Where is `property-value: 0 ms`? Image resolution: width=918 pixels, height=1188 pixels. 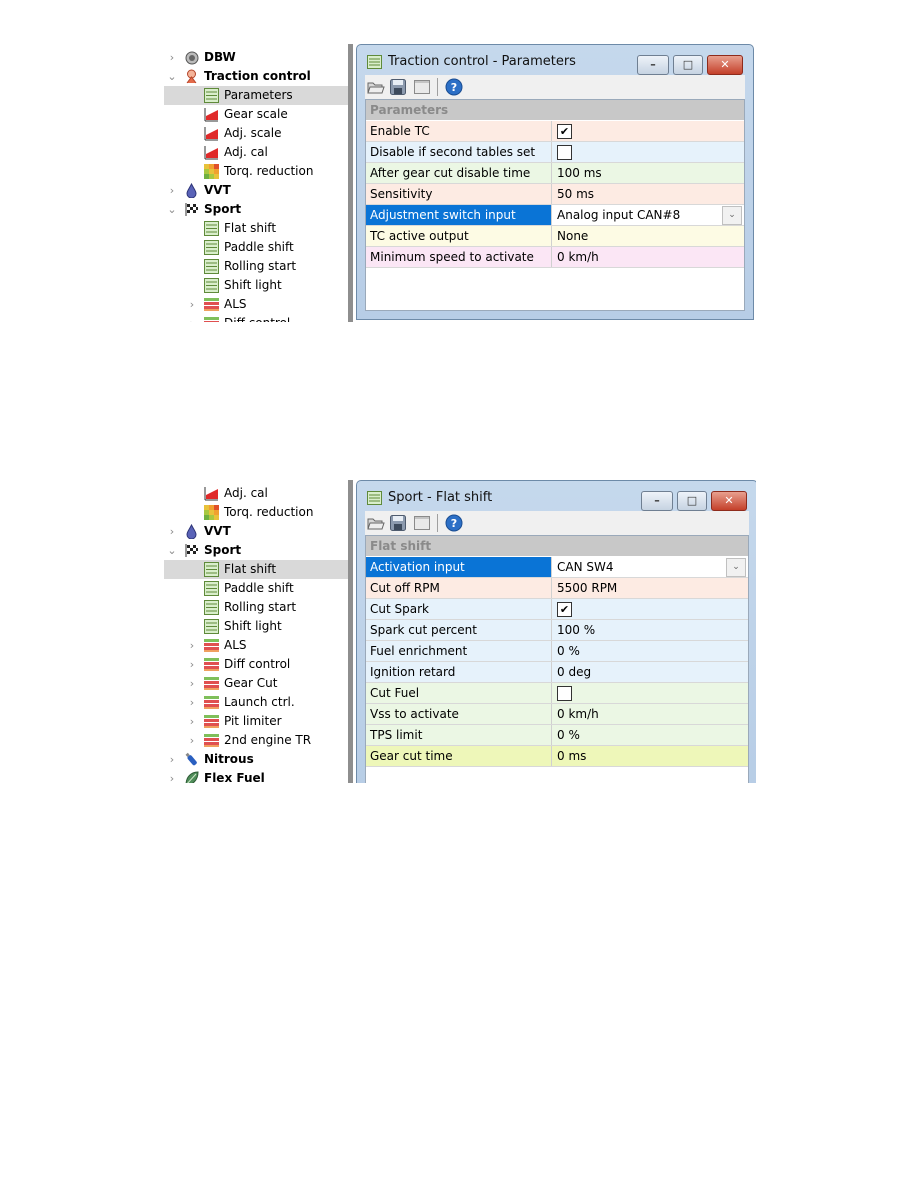
property-value: 0 ms is located at coordinates (571, 756).